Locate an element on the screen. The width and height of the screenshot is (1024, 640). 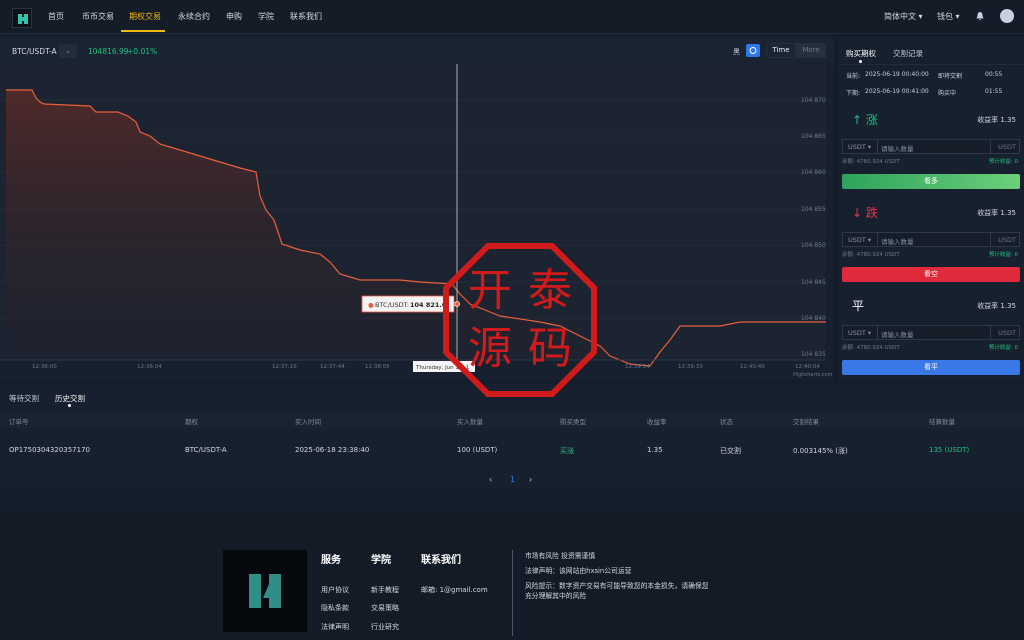
bell-icon is located at coordinates (980, 16).